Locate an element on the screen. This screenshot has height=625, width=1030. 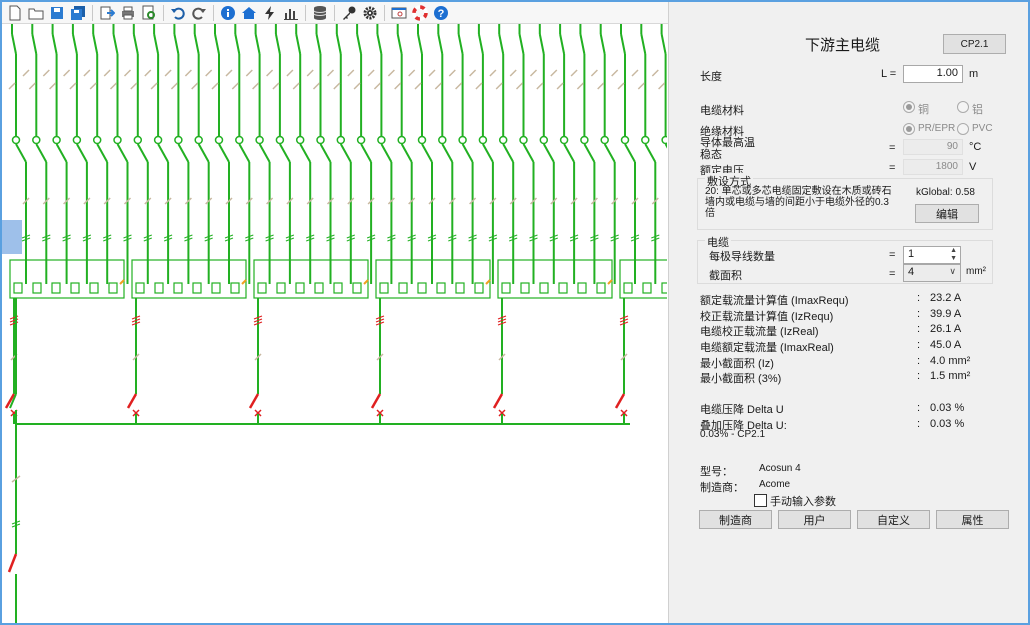
export-icon is located at coordinates (107, 13).